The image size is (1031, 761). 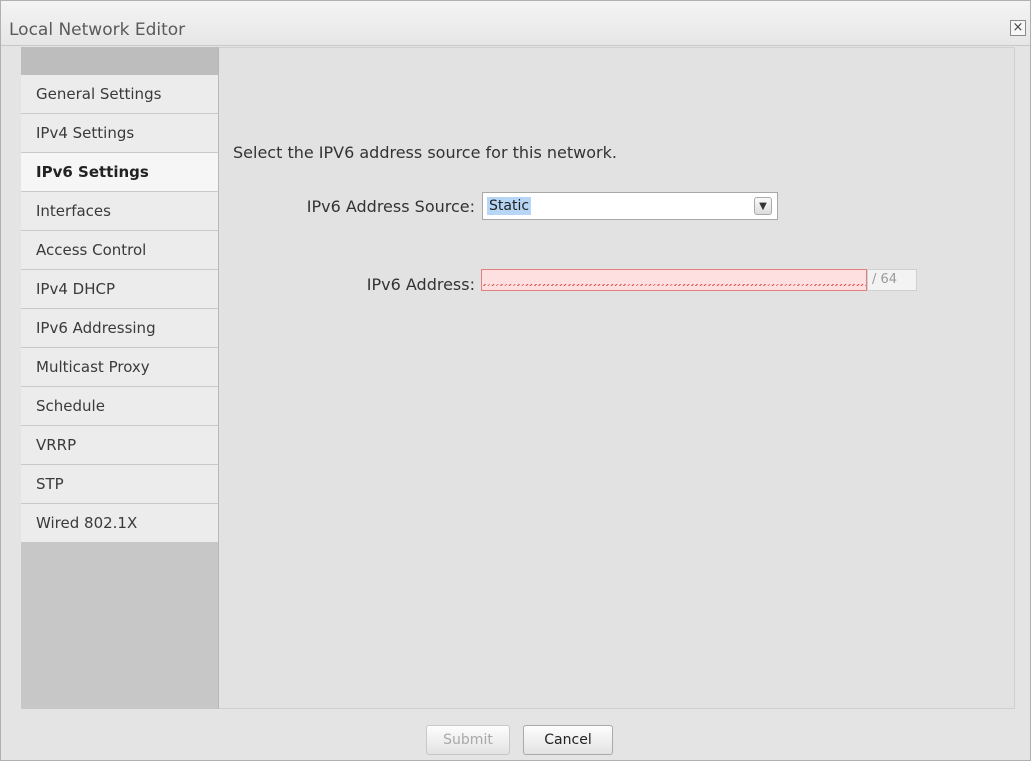 I want to click on sidebar-item-label: Access Control, so click(x=91, y=250).